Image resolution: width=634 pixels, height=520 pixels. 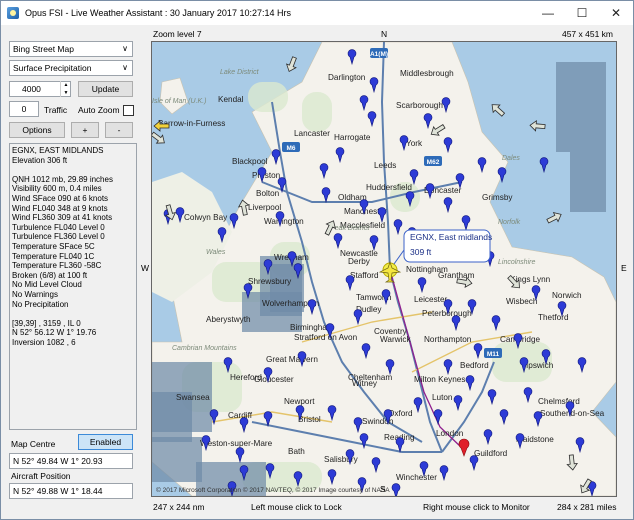 What do you see at coordinates (296, 451) in the screenshot?
I see `city-label: Bath` at bounding box center [296, 451].